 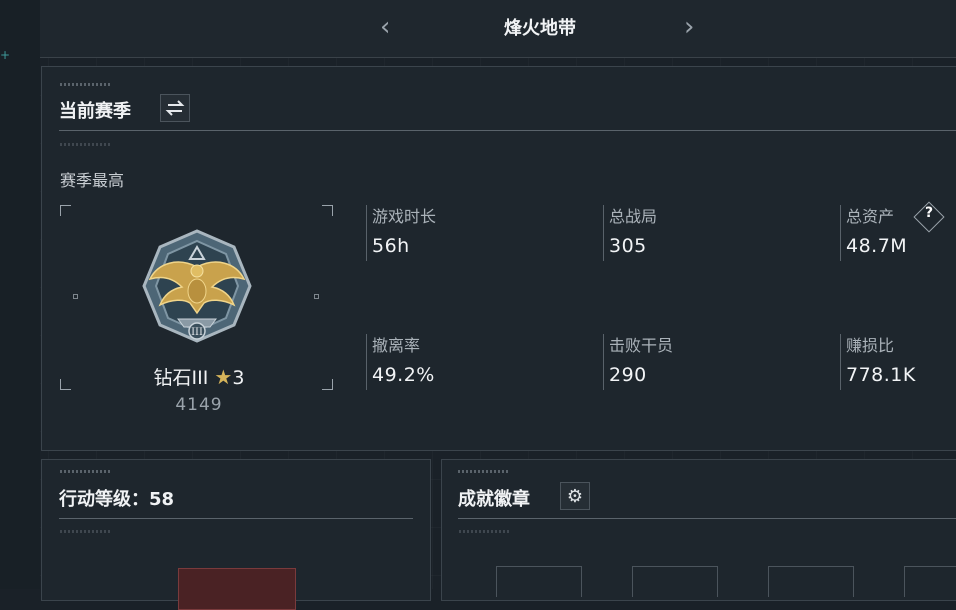 I want to click on stat-value: 290, so click(x=628, y=375).